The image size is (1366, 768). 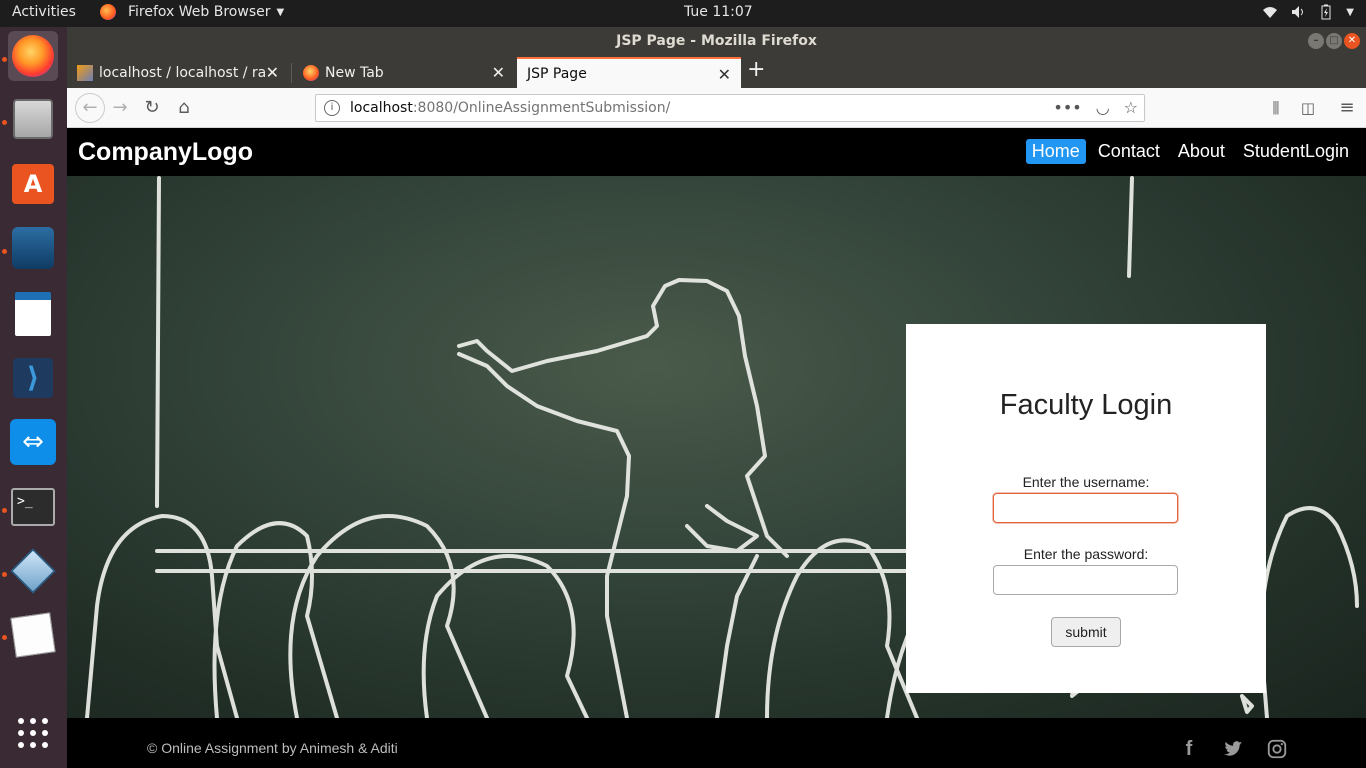 I want to click on battery-icon, so click(x=1326, y=12).